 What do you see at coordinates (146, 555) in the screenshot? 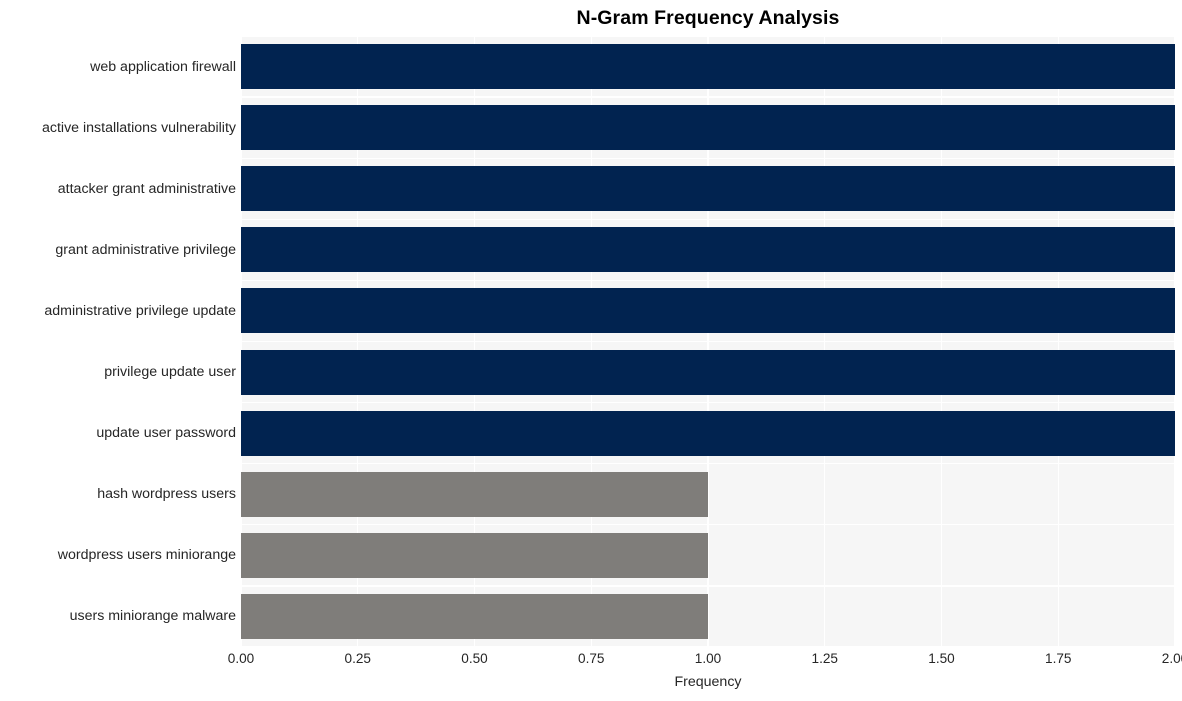
I see `y-axis-tick-label: wordpress users miniorange` at bounding box center [146, 555].